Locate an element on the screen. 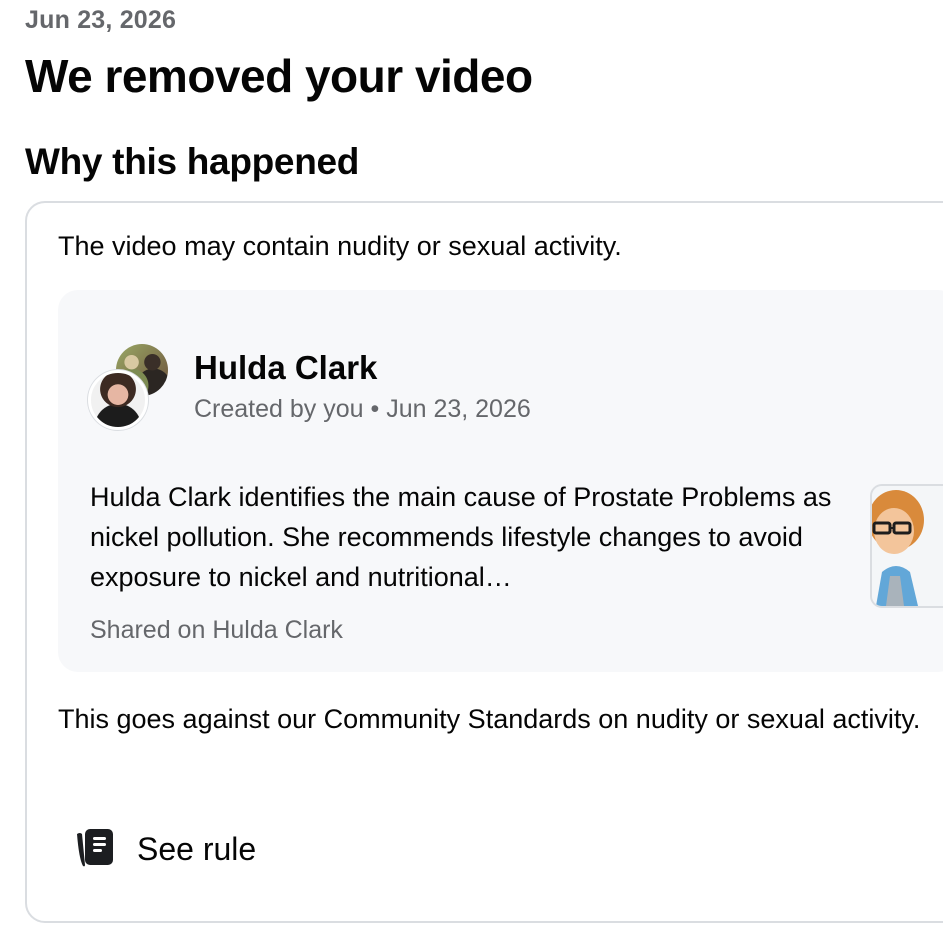 The width and height of the screenshot is (943, 943). rules-document-icon is located at coordinates (95, 848).